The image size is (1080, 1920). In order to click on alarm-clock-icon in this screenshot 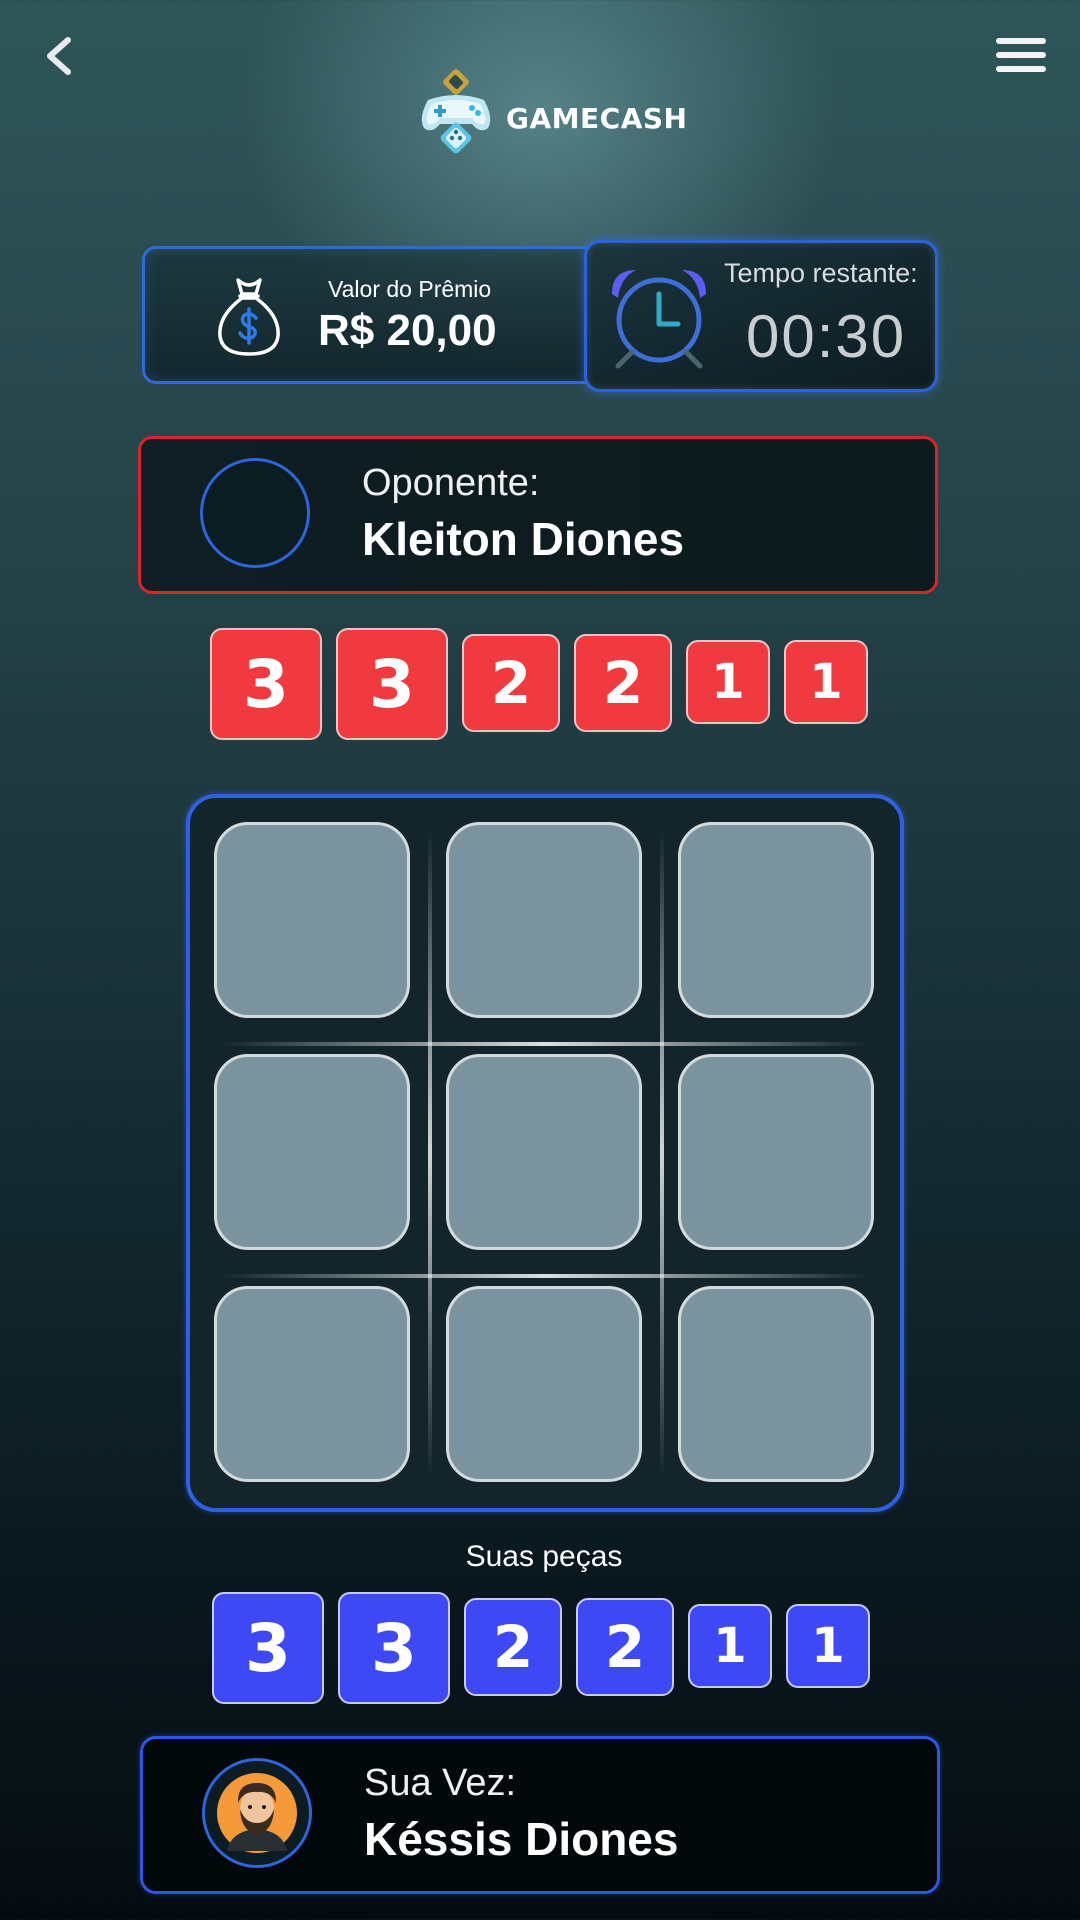, I will do `click(659, 319)`.